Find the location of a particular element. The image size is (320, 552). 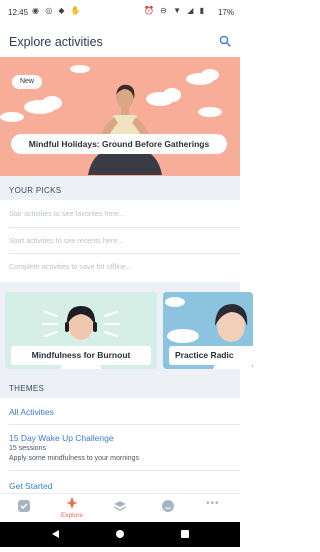

check-square-icon is located at coordinates (24, 506).